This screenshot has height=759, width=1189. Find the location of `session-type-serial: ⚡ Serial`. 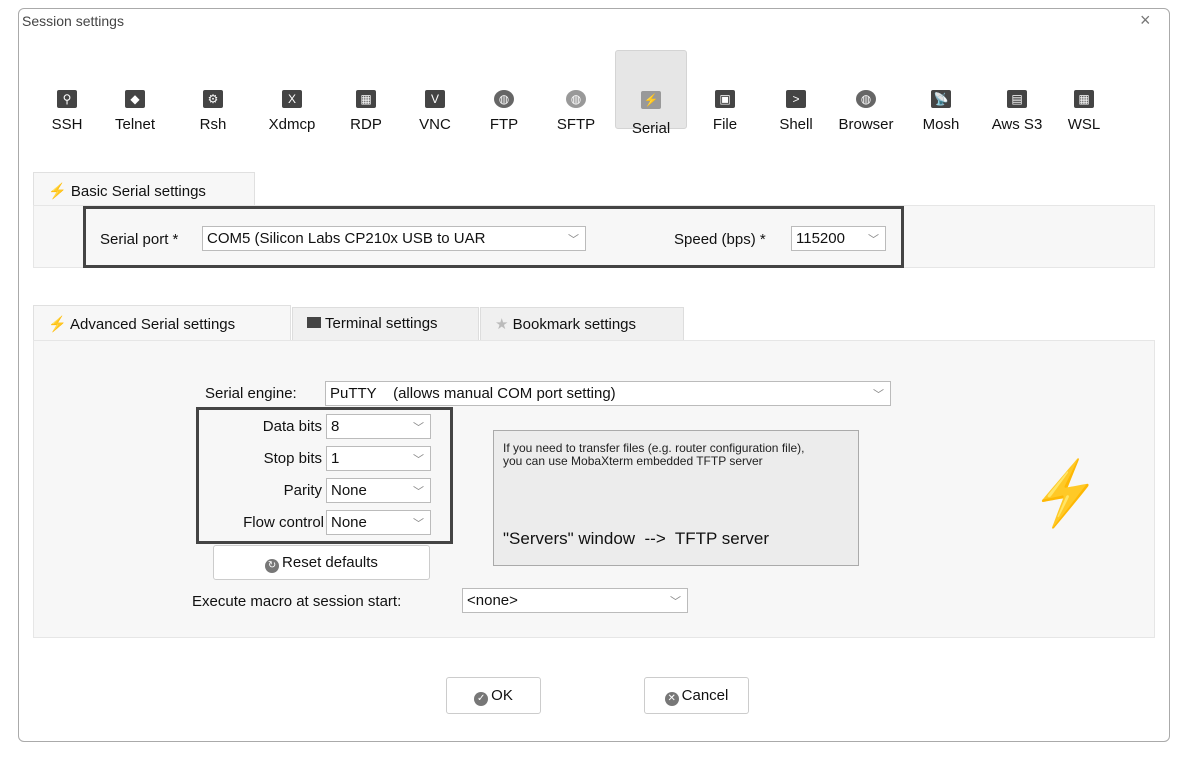

session-type-serial: ⚡ Serial is located at coordinates (651, 93).